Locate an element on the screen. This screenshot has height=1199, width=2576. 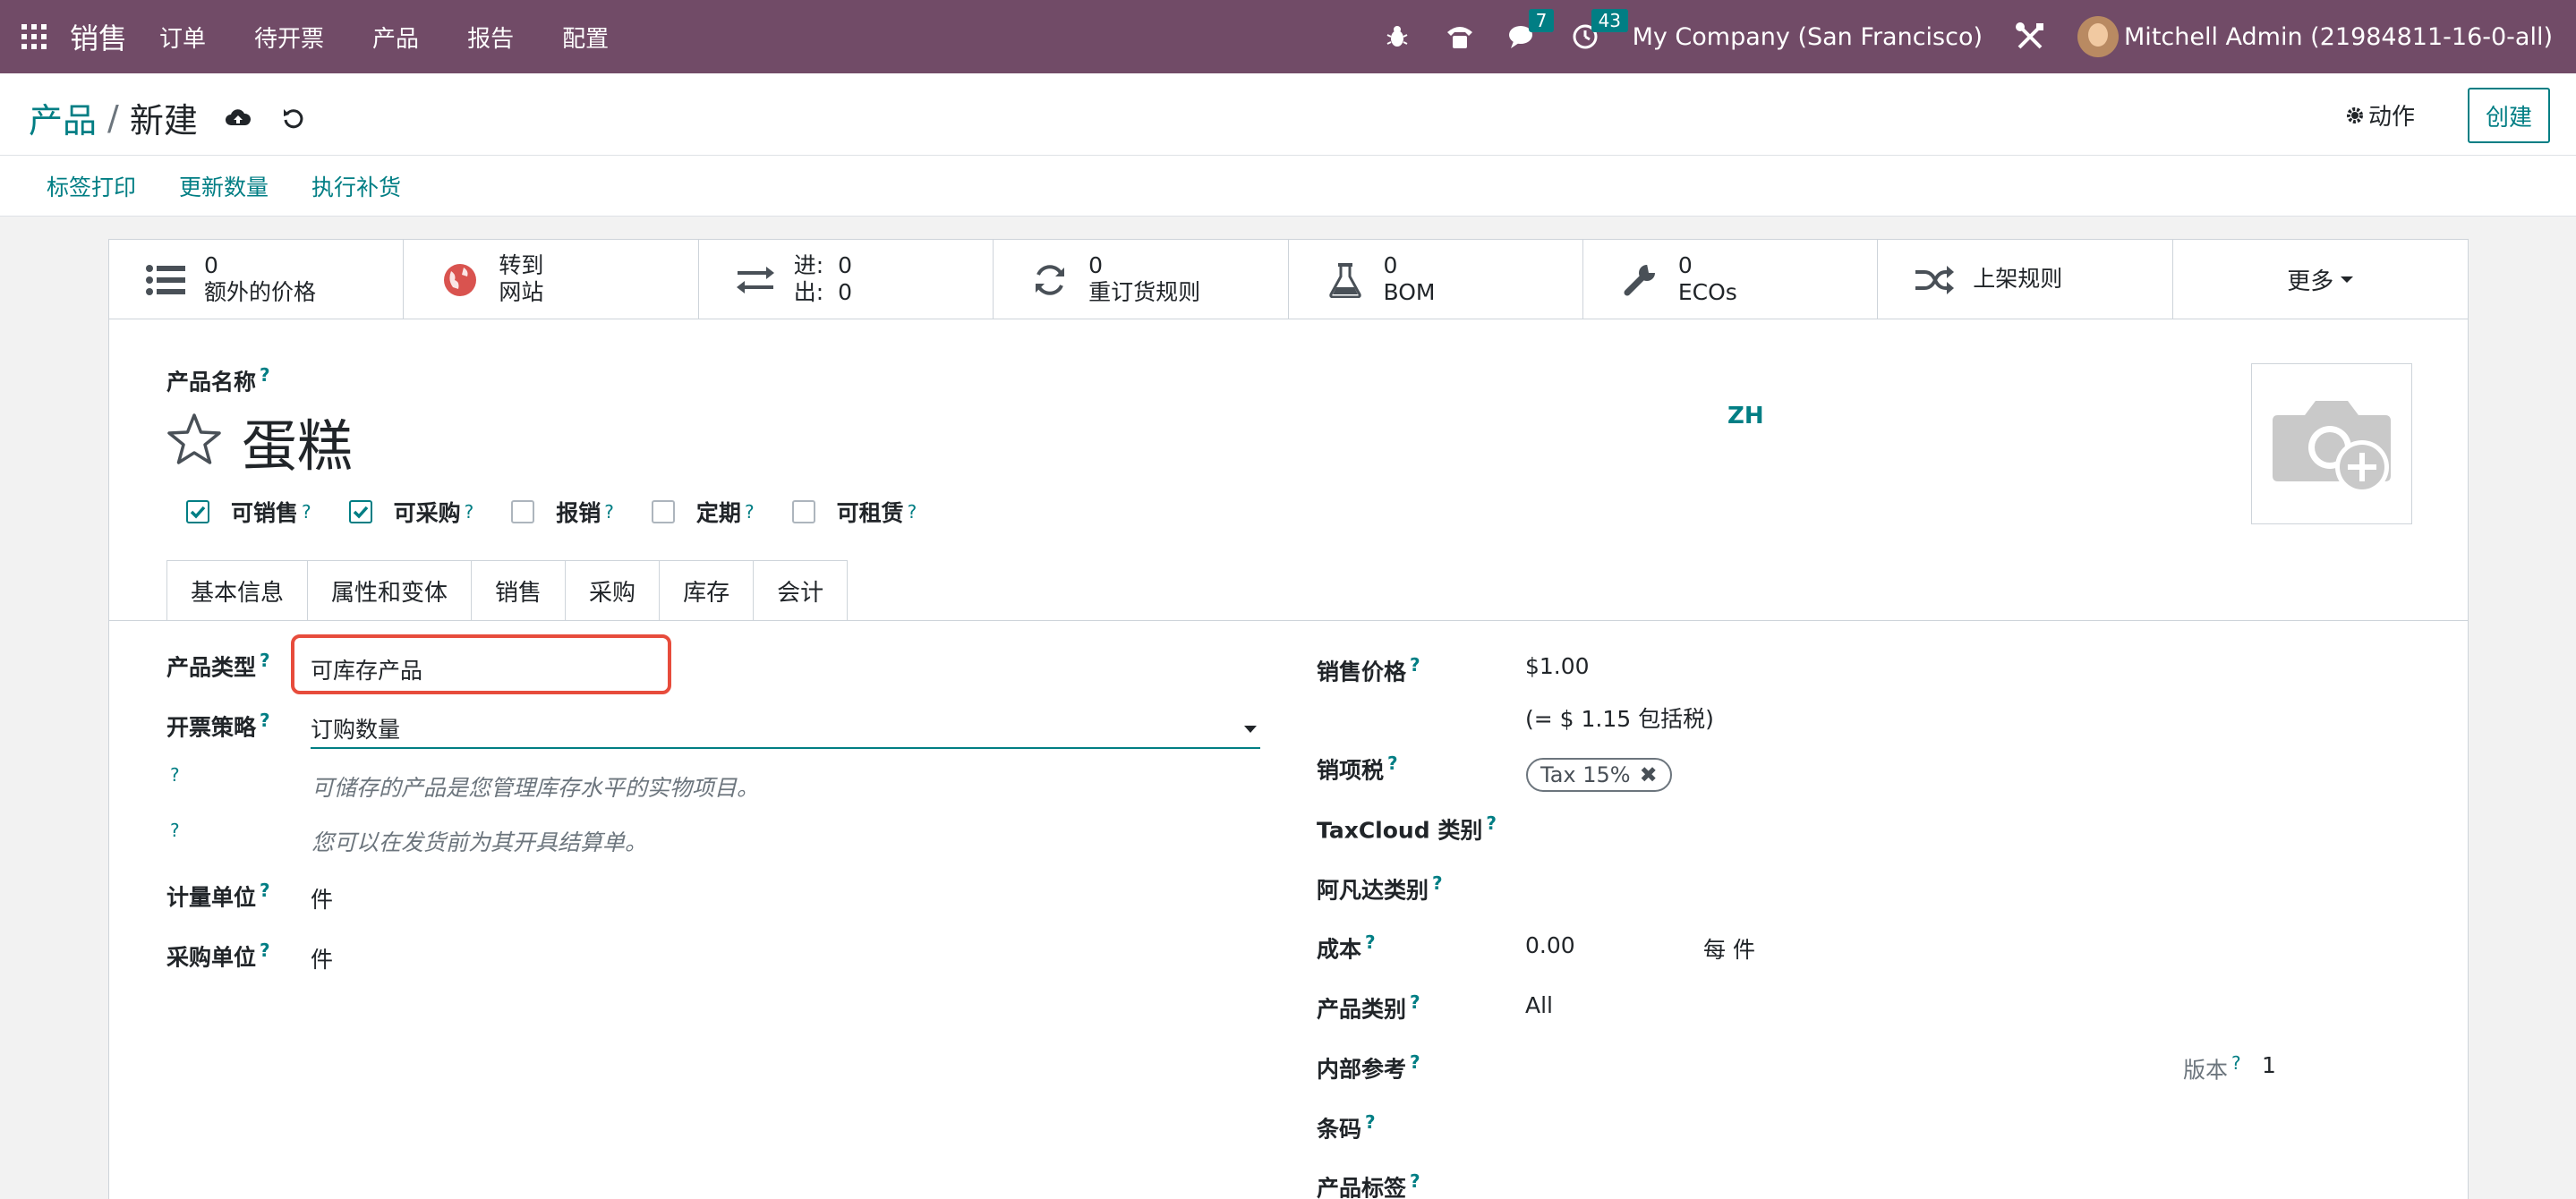
print-labels-button: 标签打印 is located at coordinates (91, 186).